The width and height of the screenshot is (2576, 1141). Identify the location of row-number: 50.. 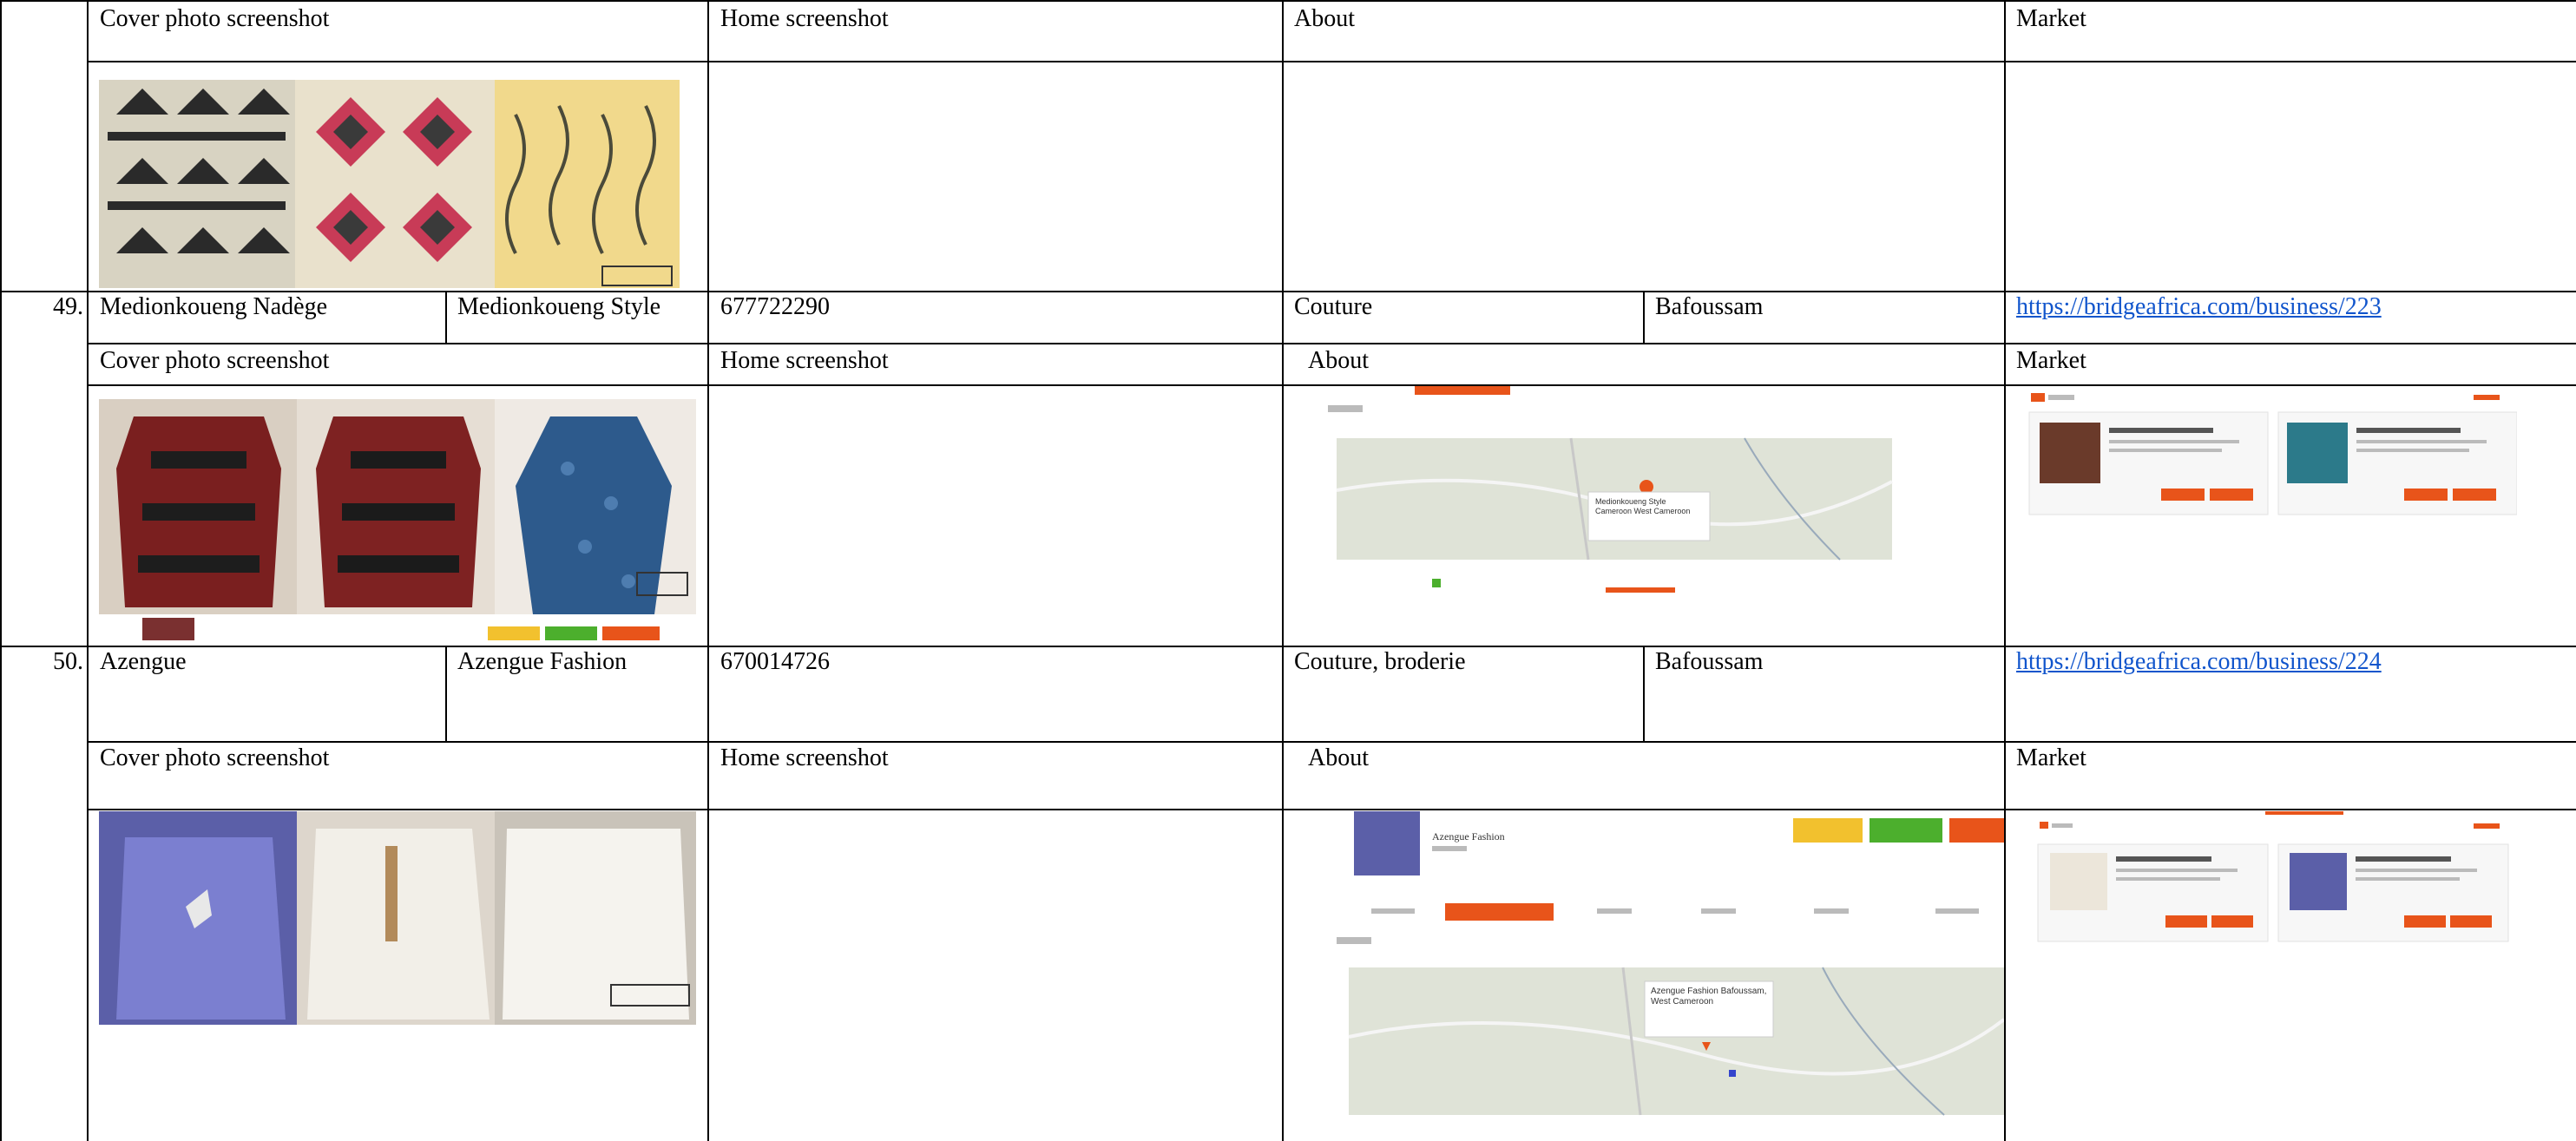
(68, 662).